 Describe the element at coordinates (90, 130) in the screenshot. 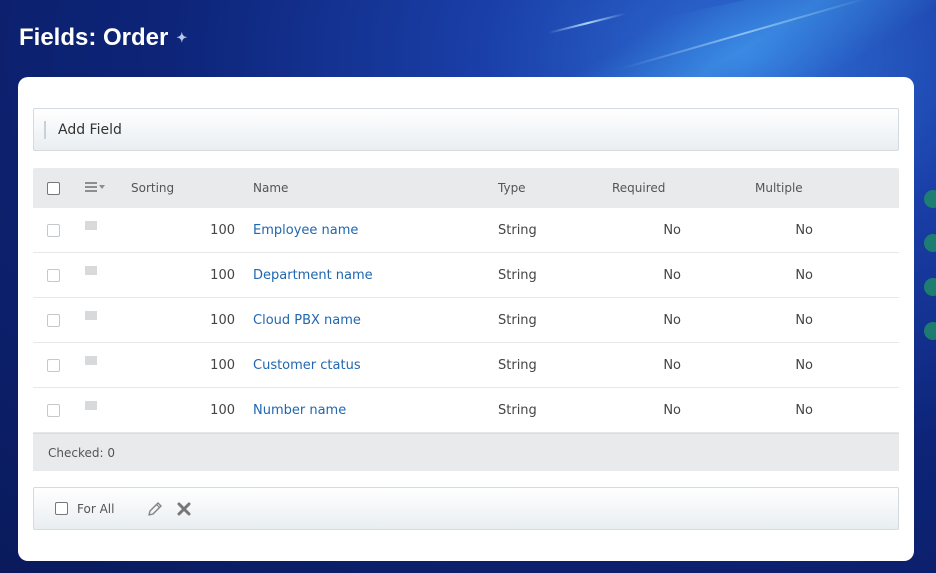

I see `add-field-button: Add Field` at that location.